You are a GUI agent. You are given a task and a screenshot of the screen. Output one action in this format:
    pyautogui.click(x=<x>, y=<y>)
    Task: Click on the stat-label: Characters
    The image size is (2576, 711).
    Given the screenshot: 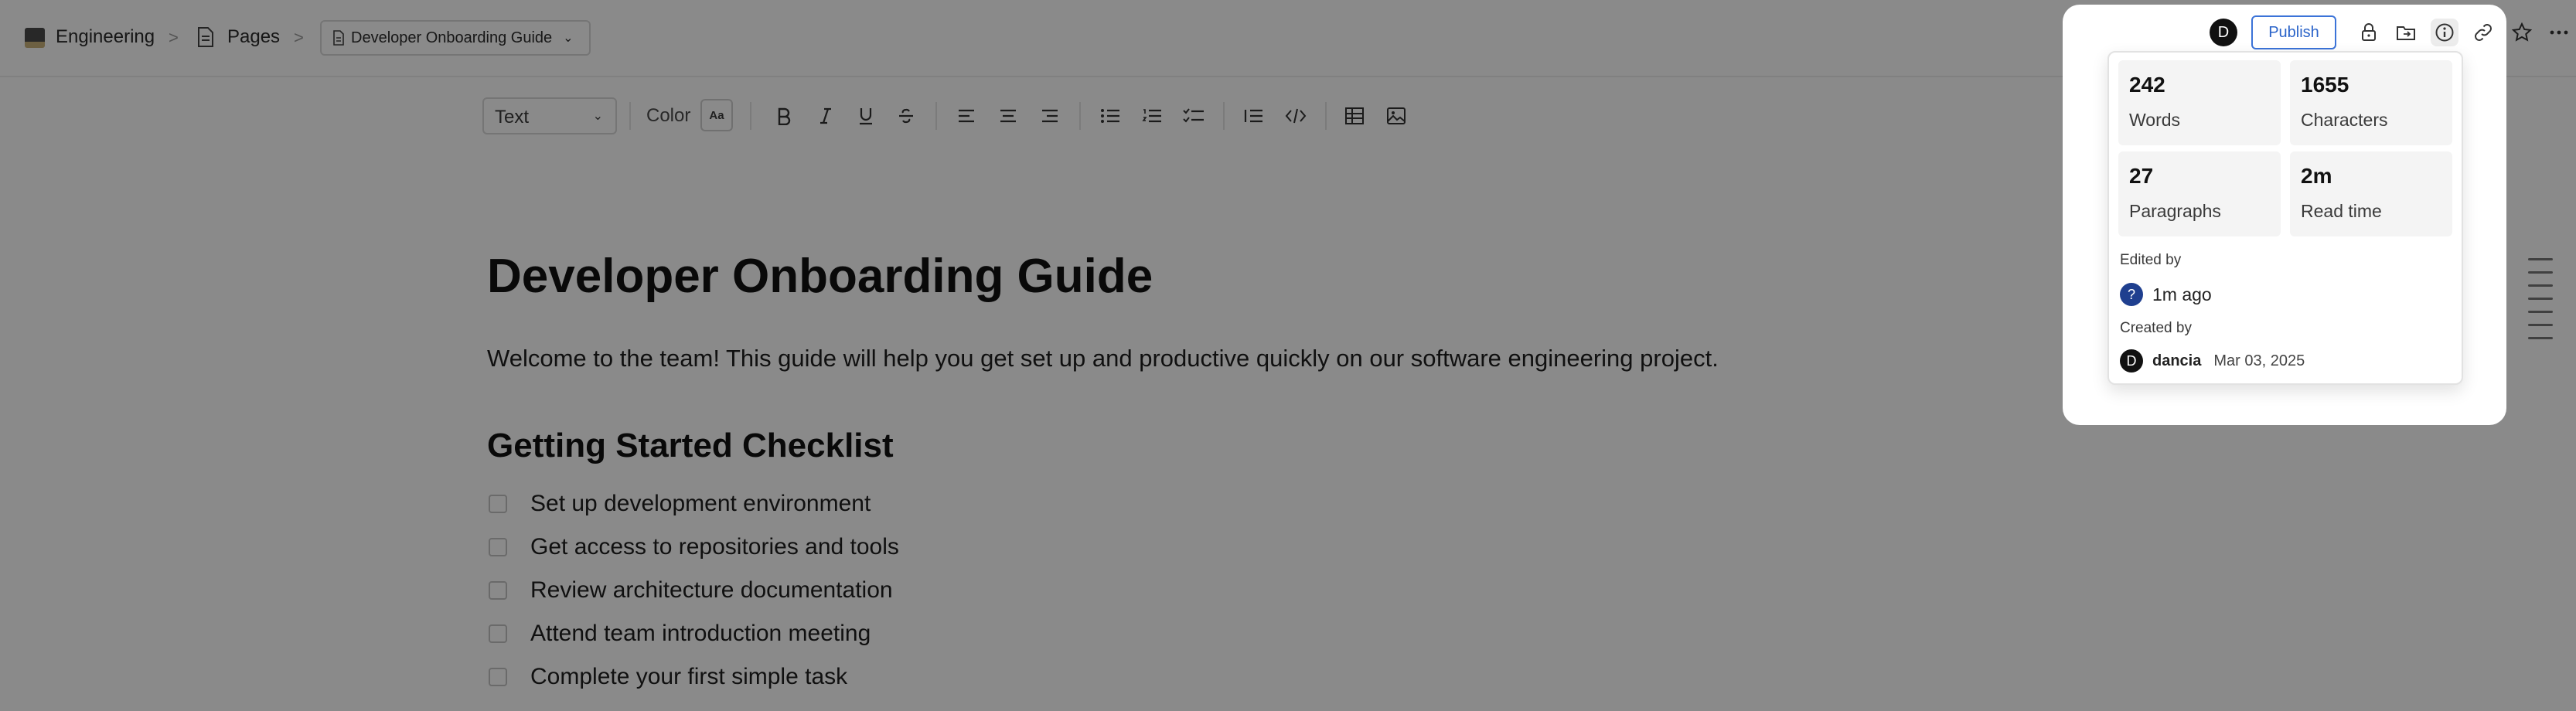 What is the action you would take?
    pyautogui.click(x=2344, y=120)
    